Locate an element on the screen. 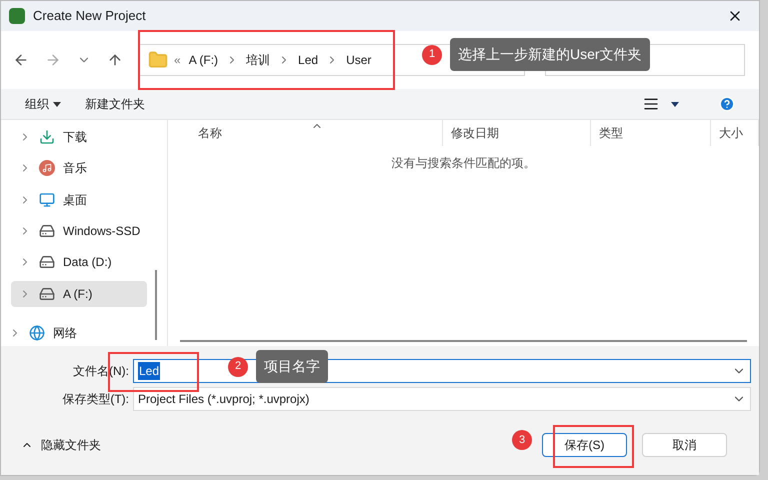 The width and height of the screenshot is (768, 480). empty-message: 没有与搜索条件匹配的项。 is located at coordinates (464, 163).